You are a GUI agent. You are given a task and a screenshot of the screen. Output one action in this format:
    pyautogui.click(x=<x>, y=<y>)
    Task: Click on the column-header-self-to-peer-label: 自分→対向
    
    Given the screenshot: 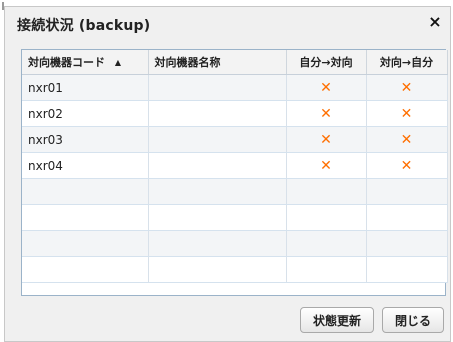 What is the action you would take?
    pyautogui.click(x=326, y=62)
    